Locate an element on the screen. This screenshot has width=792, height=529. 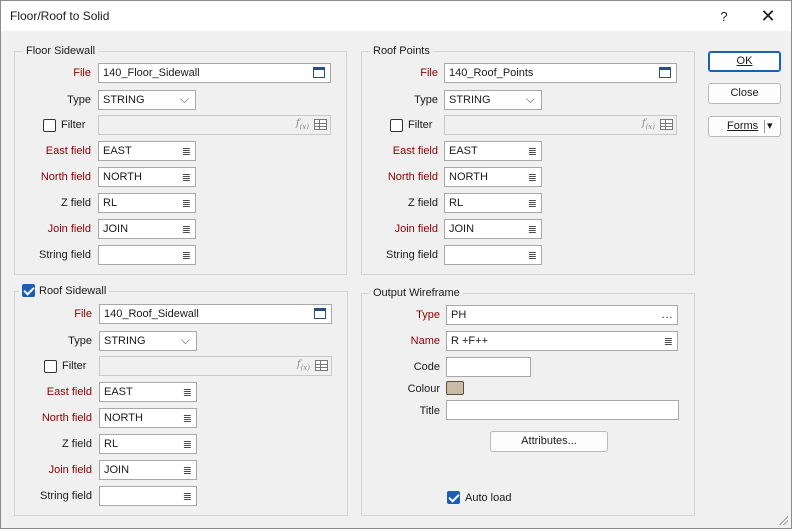
roofside-filter-checkbox is located at coordinates (50, 366).